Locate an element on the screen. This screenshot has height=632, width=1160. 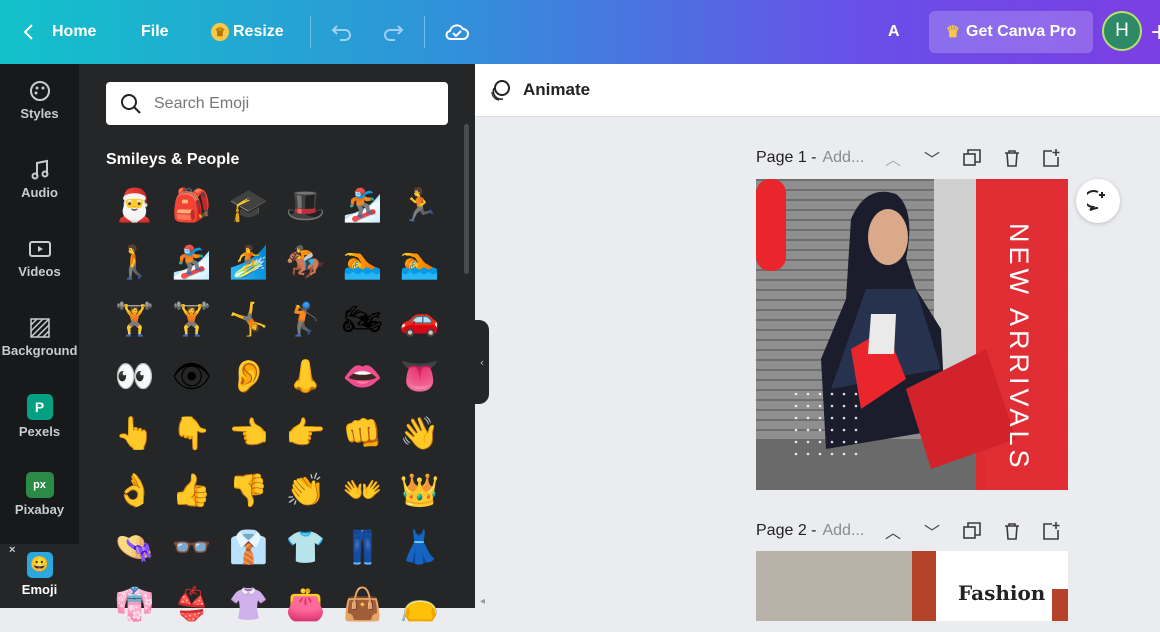
collapse-panel-button: ‹ is located at coordinates (482, 362).